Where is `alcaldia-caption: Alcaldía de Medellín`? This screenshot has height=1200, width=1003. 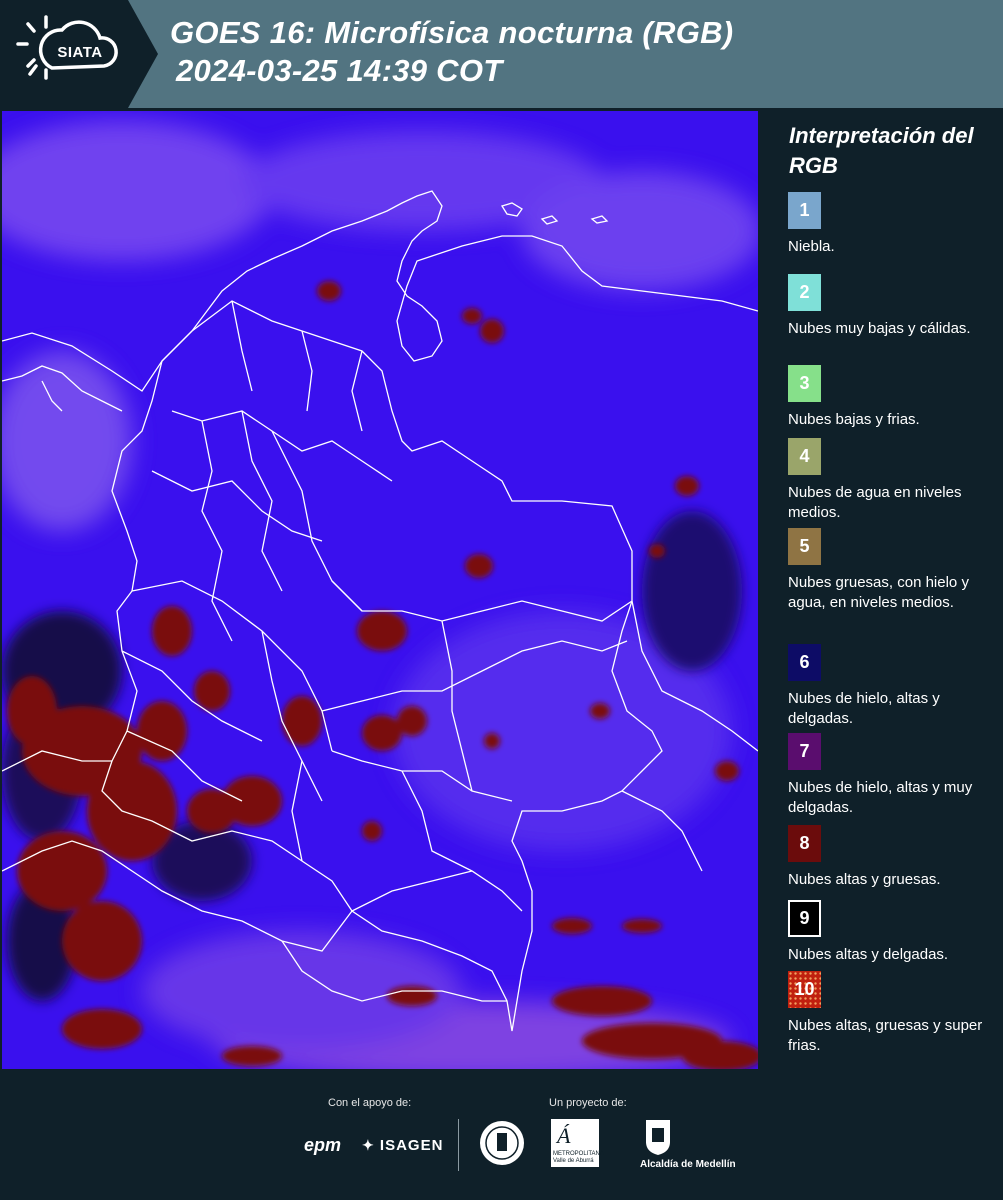 alcaldia-caption: Alcaldía de Medellín is located at coordinates (688, 1164).